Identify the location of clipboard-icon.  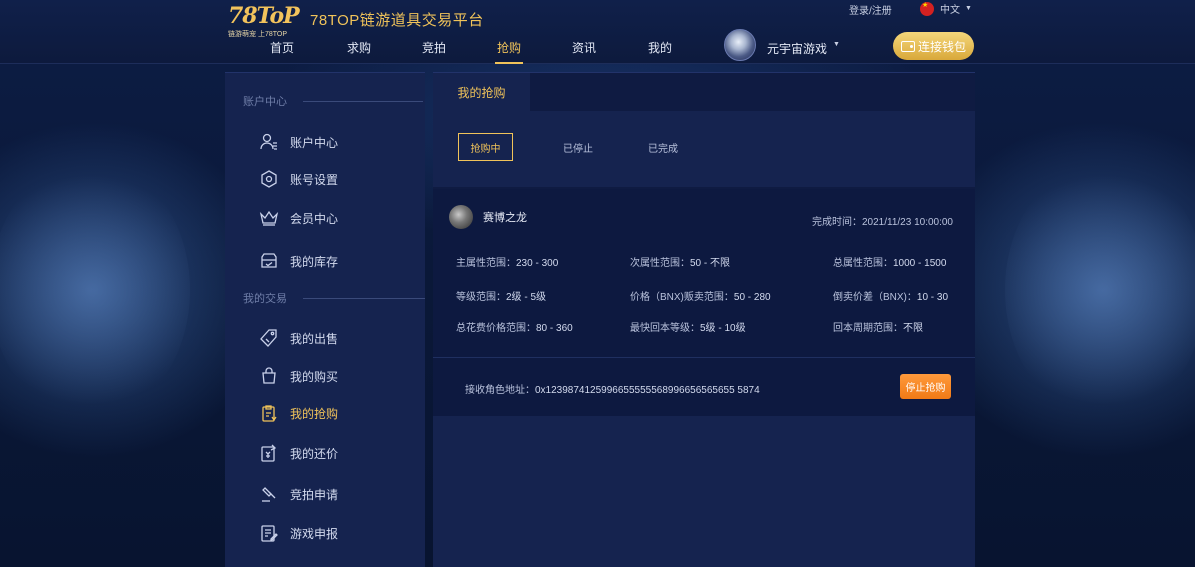
(269, 413).